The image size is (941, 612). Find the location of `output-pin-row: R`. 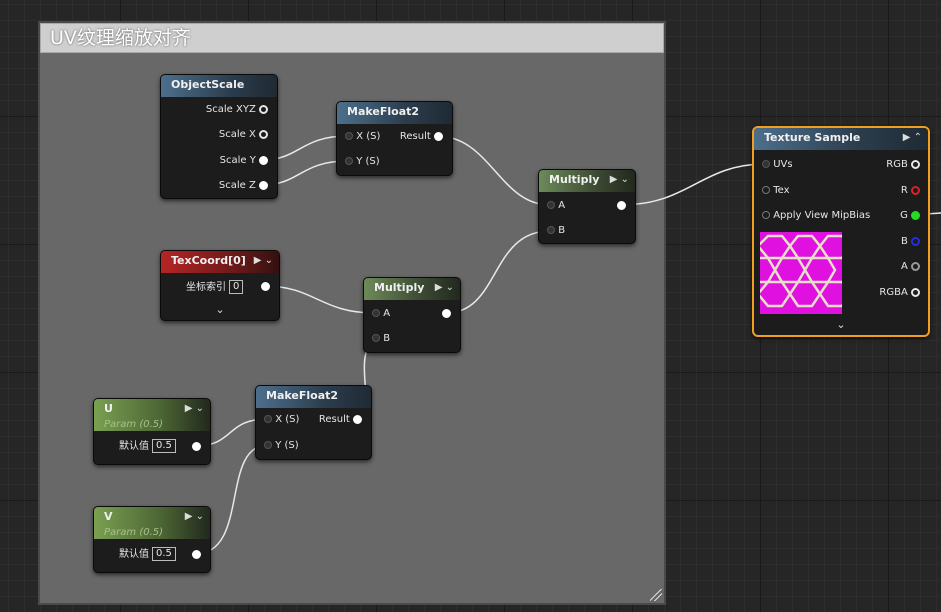

output-pin-row: R is located at coordinates (910, 191).